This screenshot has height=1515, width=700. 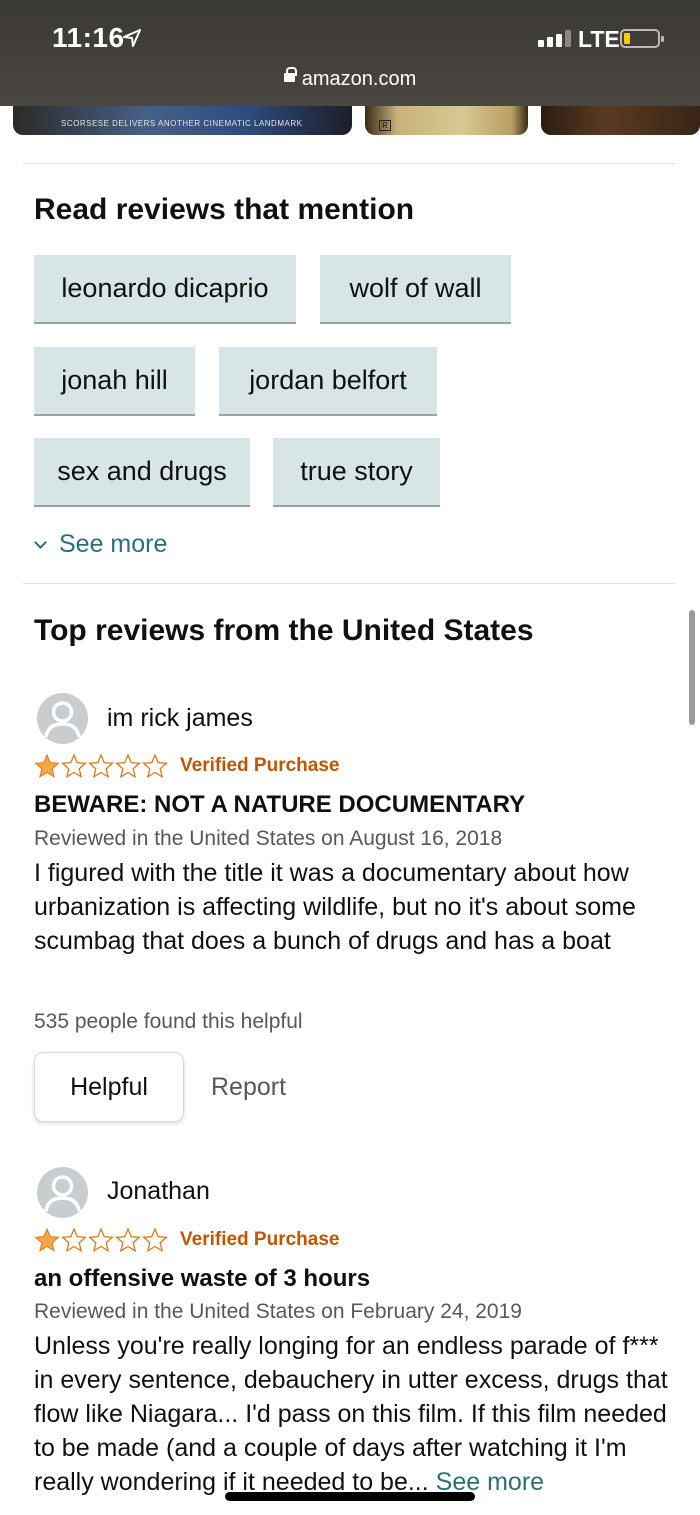 I want to click on review-title: BEWARE: NOT A NATURE DOCUMENTARY, so click(x=279, y=805).